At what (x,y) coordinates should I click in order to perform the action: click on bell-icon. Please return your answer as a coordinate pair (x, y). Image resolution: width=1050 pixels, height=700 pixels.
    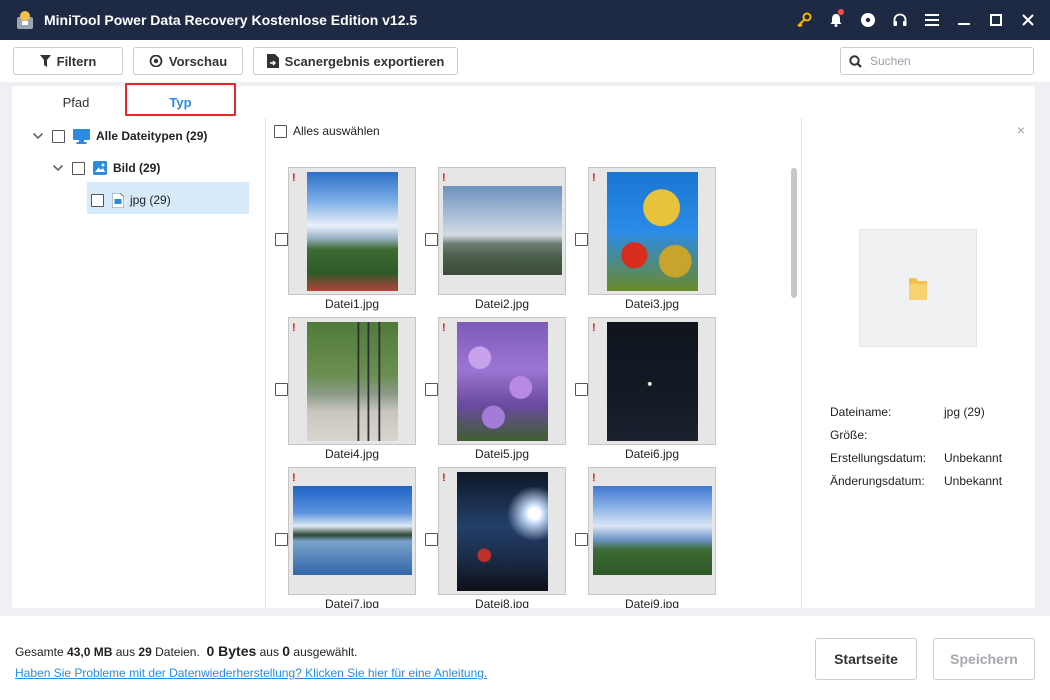
    Looking at the image, I should click on (836, 20).